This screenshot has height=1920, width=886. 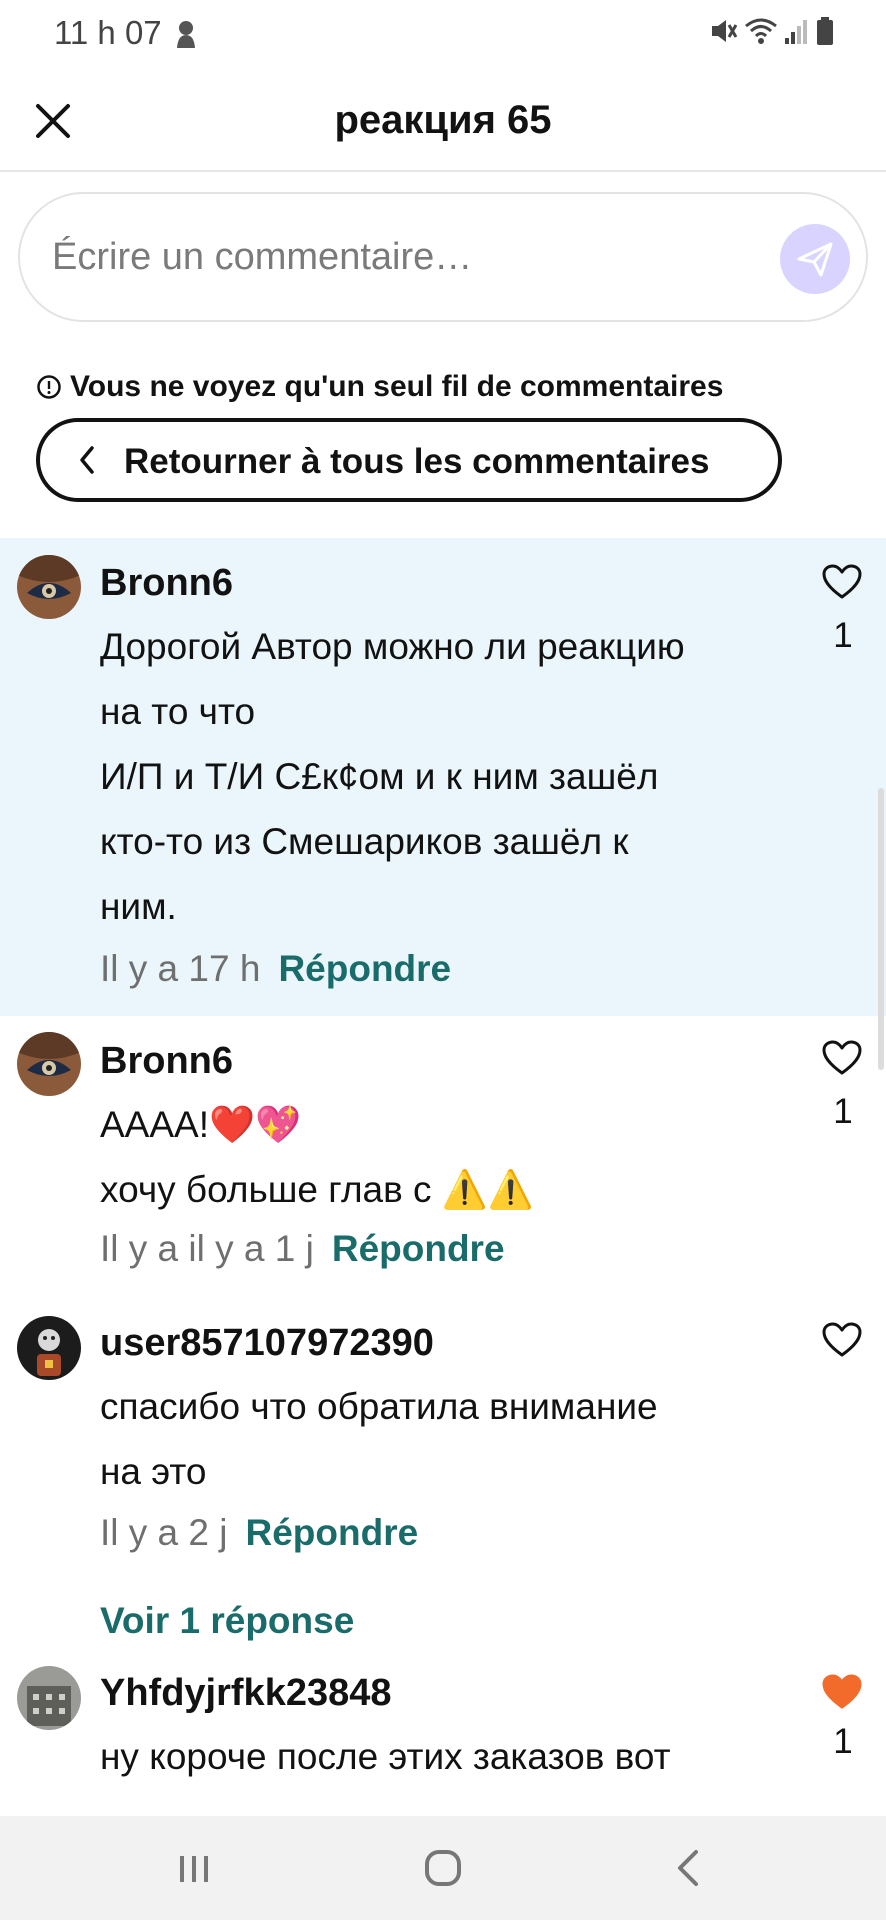 What do you see at coordinates (385, 1756) in the screenshot?
I see `comment-line: ну короче после этих заказов вот` at bounding box center [385, 1756].